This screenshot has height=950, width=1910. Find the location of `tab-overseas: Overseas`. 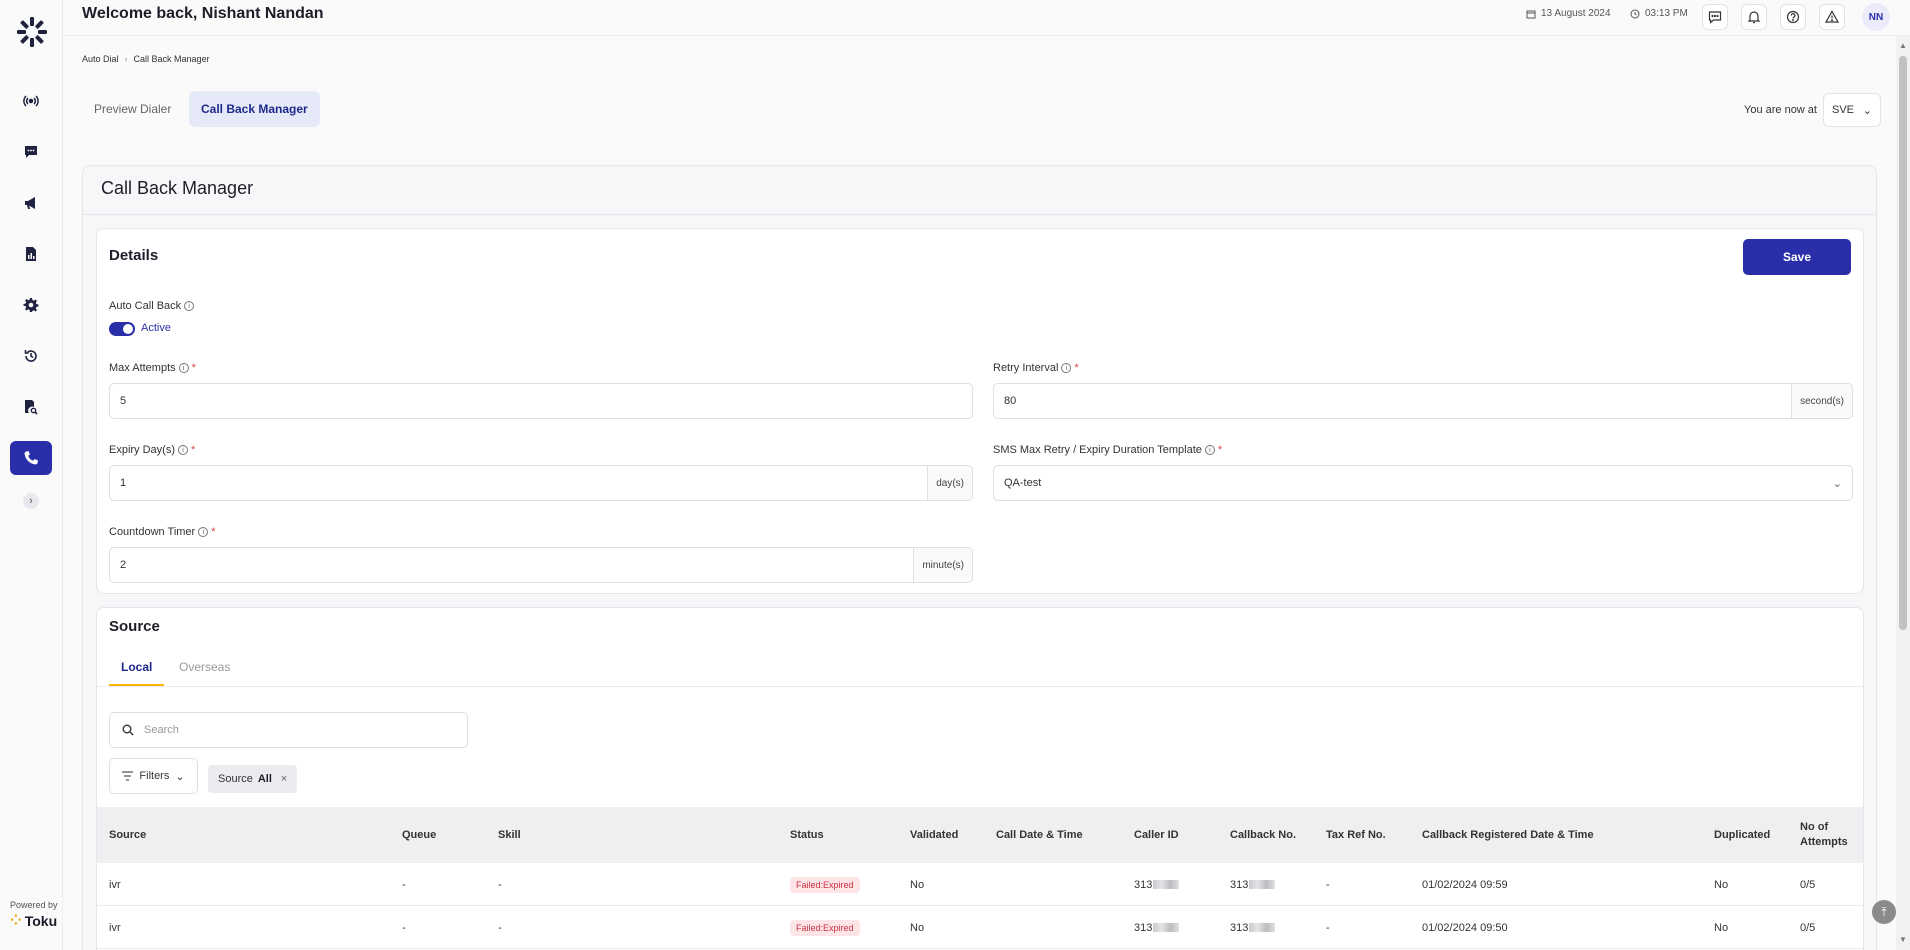

tab-overseas: Overseas is located at coordinates (204, 673).